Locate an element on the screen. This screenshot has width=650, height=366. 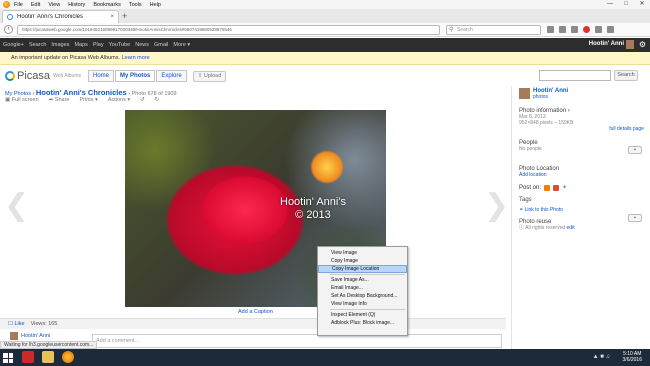
search-icon: ⚲ is located at coordinates (451, 29).